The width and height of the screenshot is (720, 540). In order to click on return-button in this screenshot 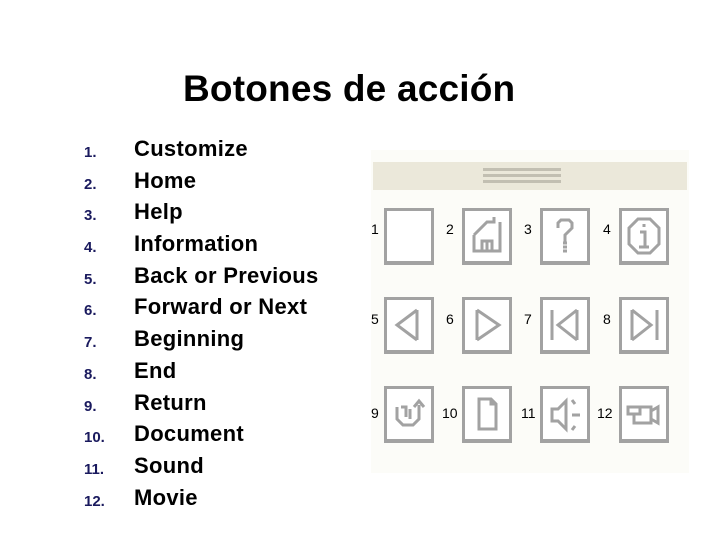, I will do `click(409, 414)`.